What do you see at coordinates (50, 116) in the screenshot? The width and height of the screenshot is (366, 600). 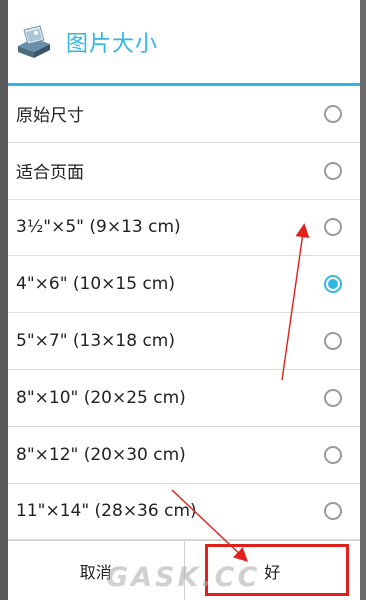 I see `size-option-label: 原始尺寸` at bounding box center [50, 116].